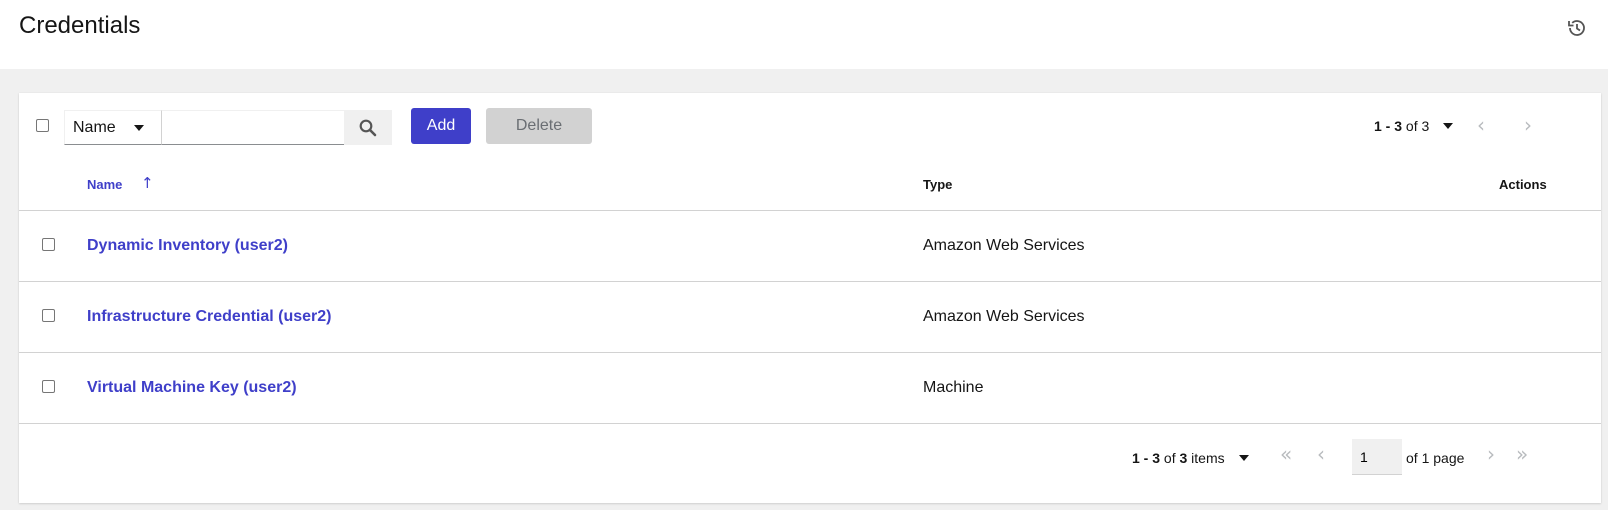  What do you see at coordinates (187, 246) in the screenshot?
I see `credential-name-link: Dynamic Inventory (user2)` at bounding box center [187, 246].